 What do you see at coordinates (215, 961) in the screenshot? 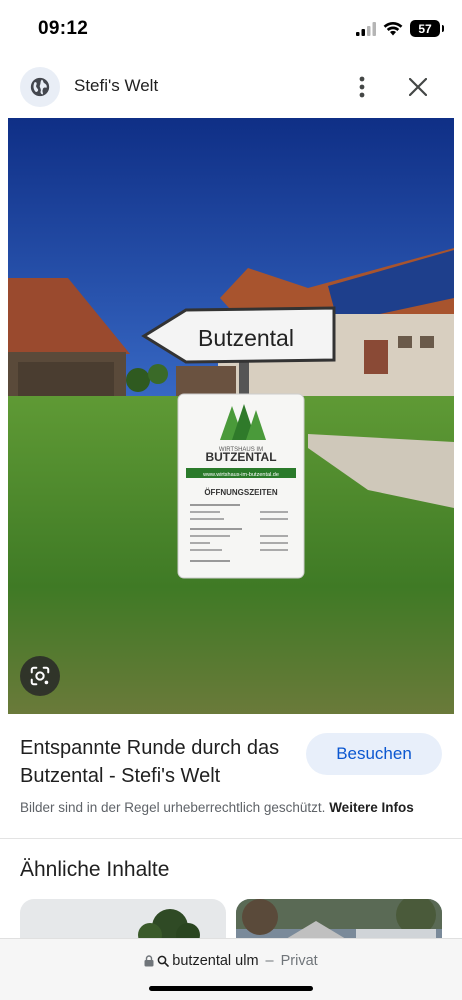
I see `url-query: butzental ulm` at bounding box center [215, 961].